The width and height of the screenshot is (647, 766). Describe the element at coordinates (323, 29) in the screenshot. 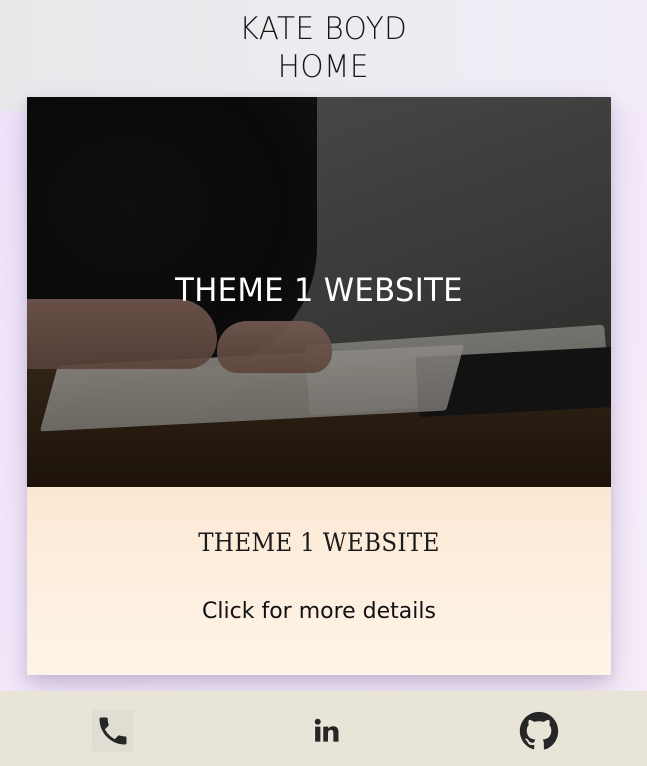

I see `logo-line-name: KATE BOYD` at that location.